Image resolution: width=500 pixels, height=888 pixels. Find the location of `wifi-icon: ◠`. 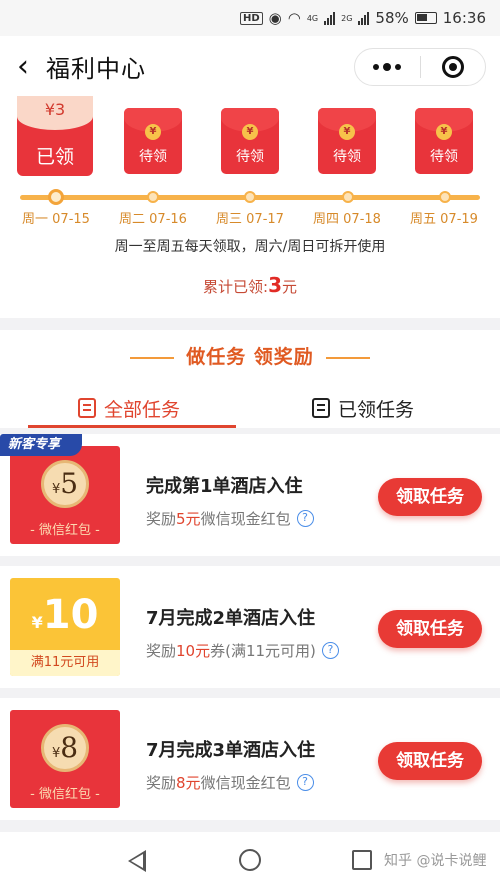

wifi-icon: ◠ is located at coordinates (294, 18).